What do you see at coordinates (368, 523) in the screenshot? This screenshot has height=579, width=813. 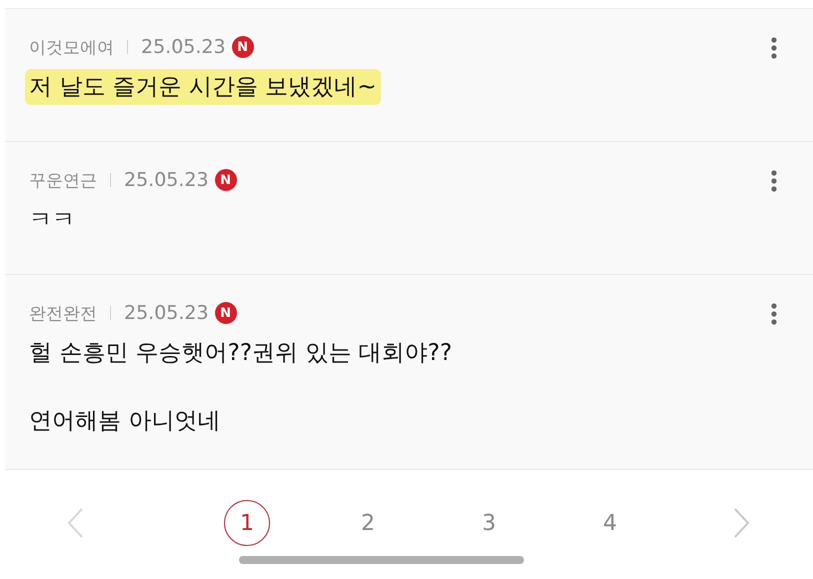 I see `page-button: 2` at bounding box center [368, 523].